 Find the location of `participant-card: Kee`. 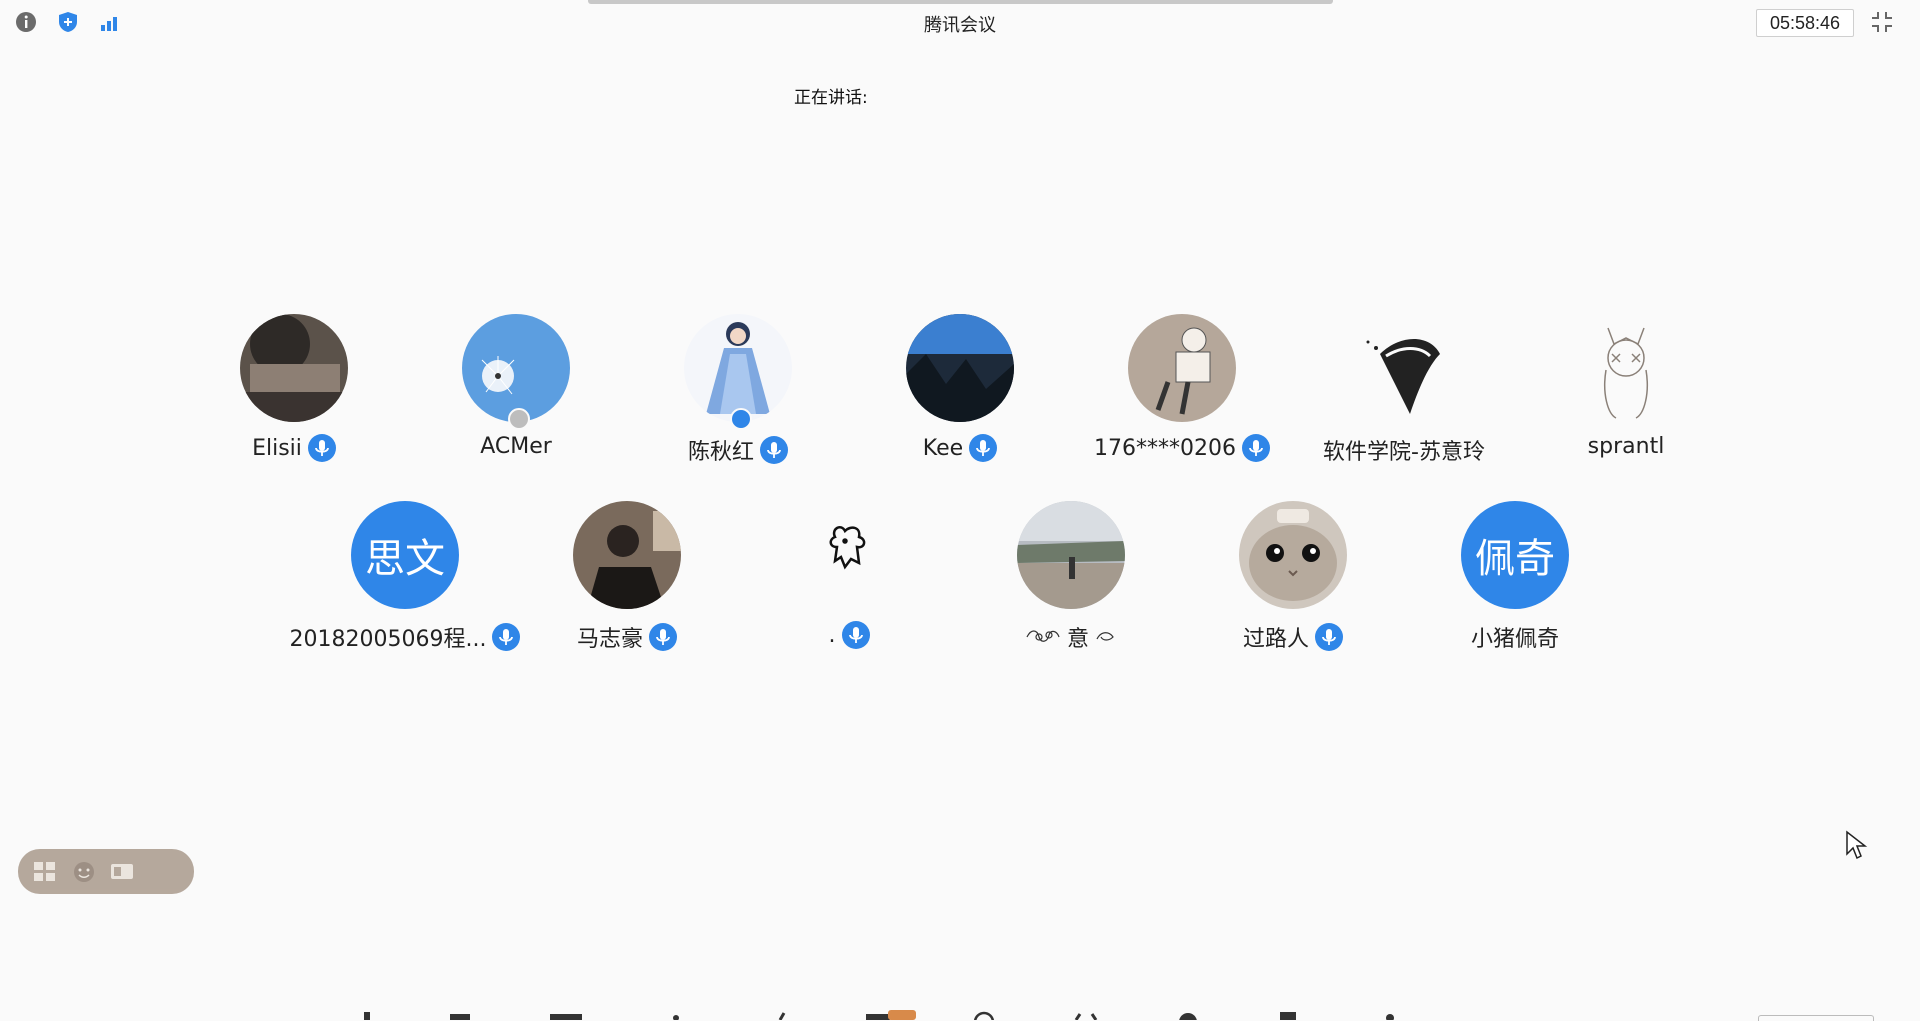

participant-card: Kee is located at coordinates (960, 399).